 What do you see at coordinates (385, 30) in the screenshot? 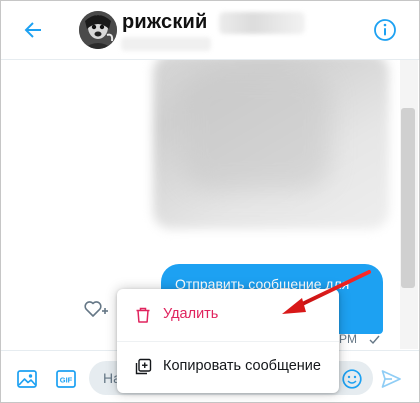
I see `info-icon` at bounding box center [385, 30].